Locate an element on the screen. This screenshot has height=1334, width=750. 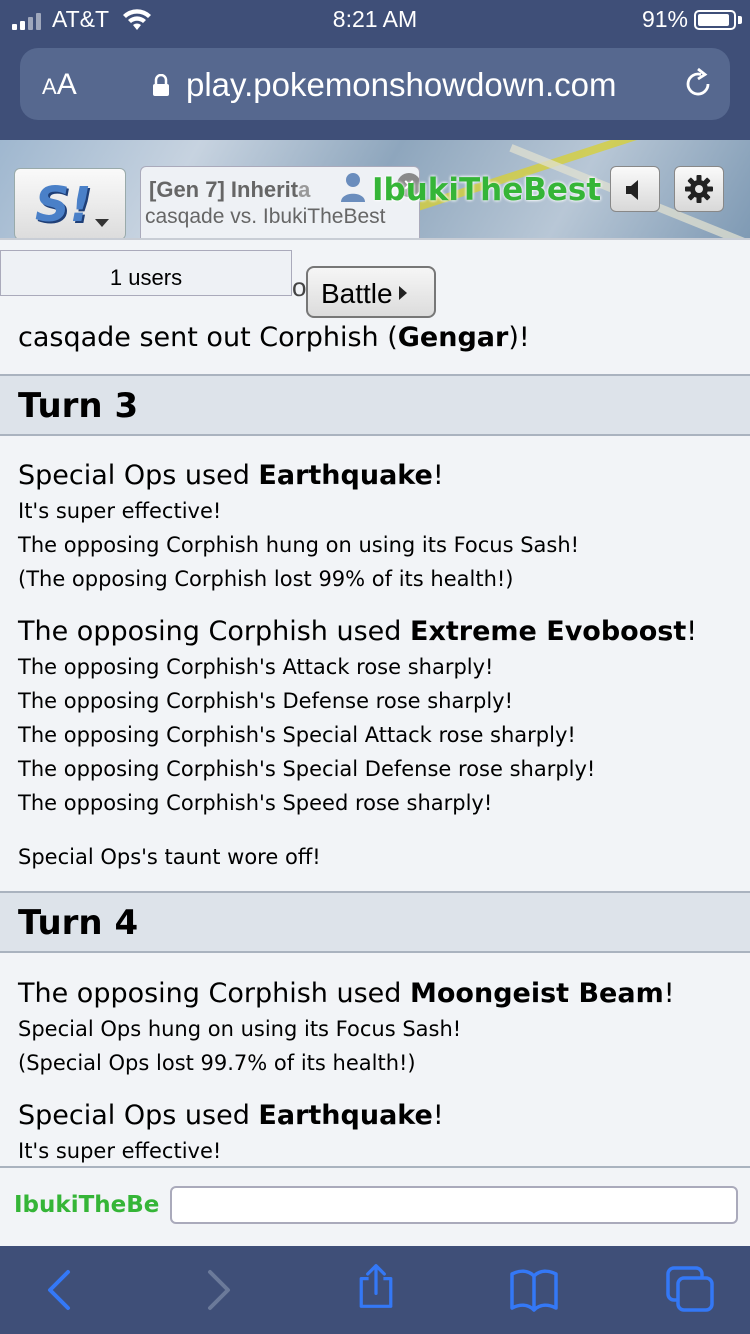
bookmarks-icon is located at coordinates (534, 1290).